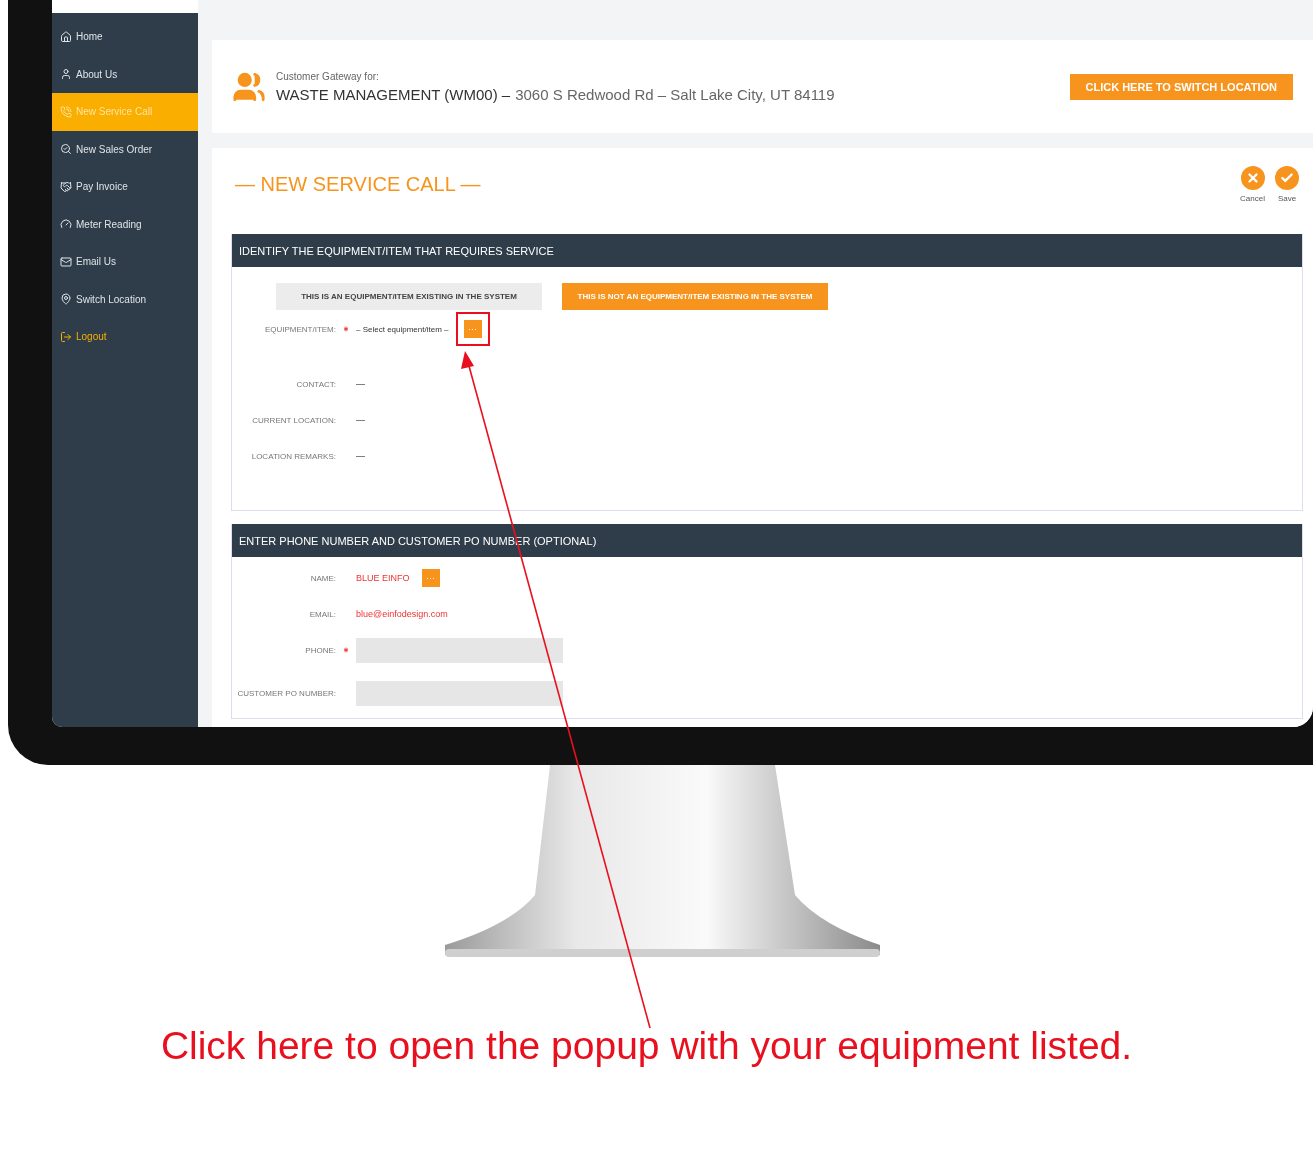 This screenshot has width=1313, height=1166. I want to click on field-value: BLUE EINFO, so click(383, 578).